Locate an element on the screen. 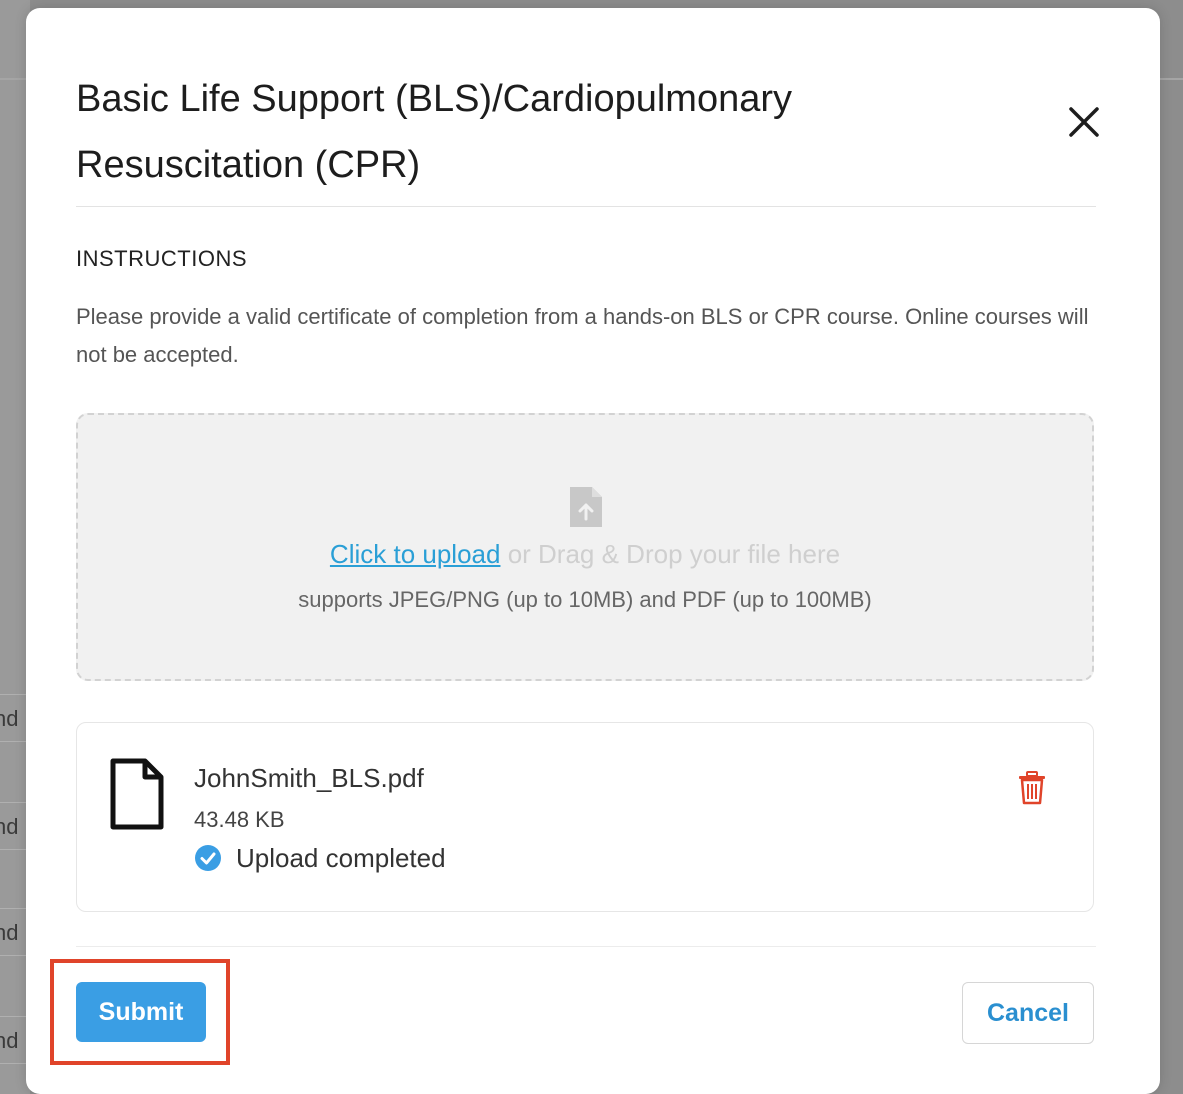 The width and height of the screenshot is (1183, 1094). file-upload-icon is located at coordinates (586, 507).